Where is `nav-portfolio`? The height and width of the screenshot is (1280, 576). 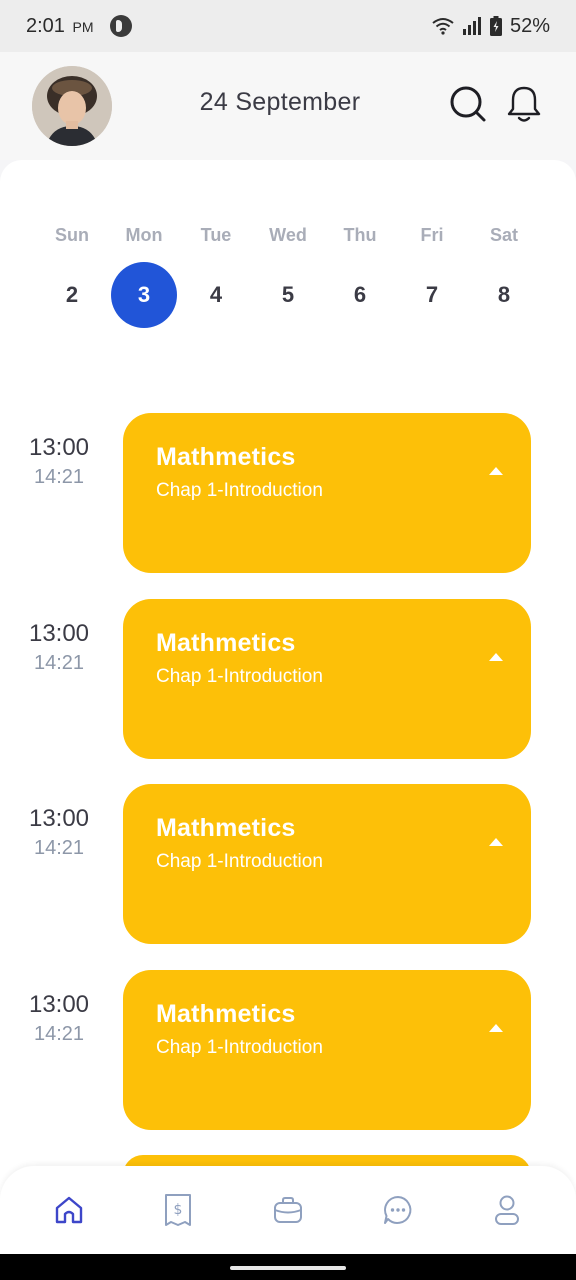
nav-portfolio is located at coordinates (288, 1210).